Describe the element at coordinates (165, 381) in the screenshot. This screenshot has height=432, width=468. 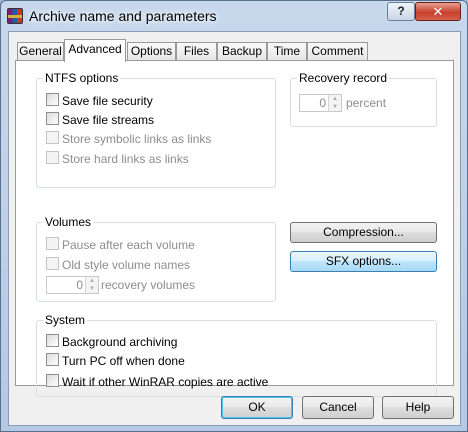
I see `checkbox-label: Wait if other WinRAR copies are active` at that location.